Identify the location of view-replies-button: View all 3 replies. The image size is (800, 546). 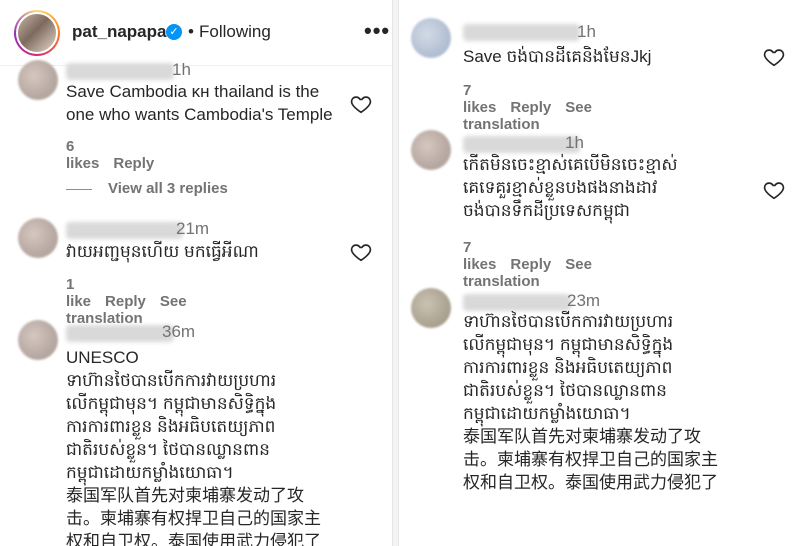
(147, 188).